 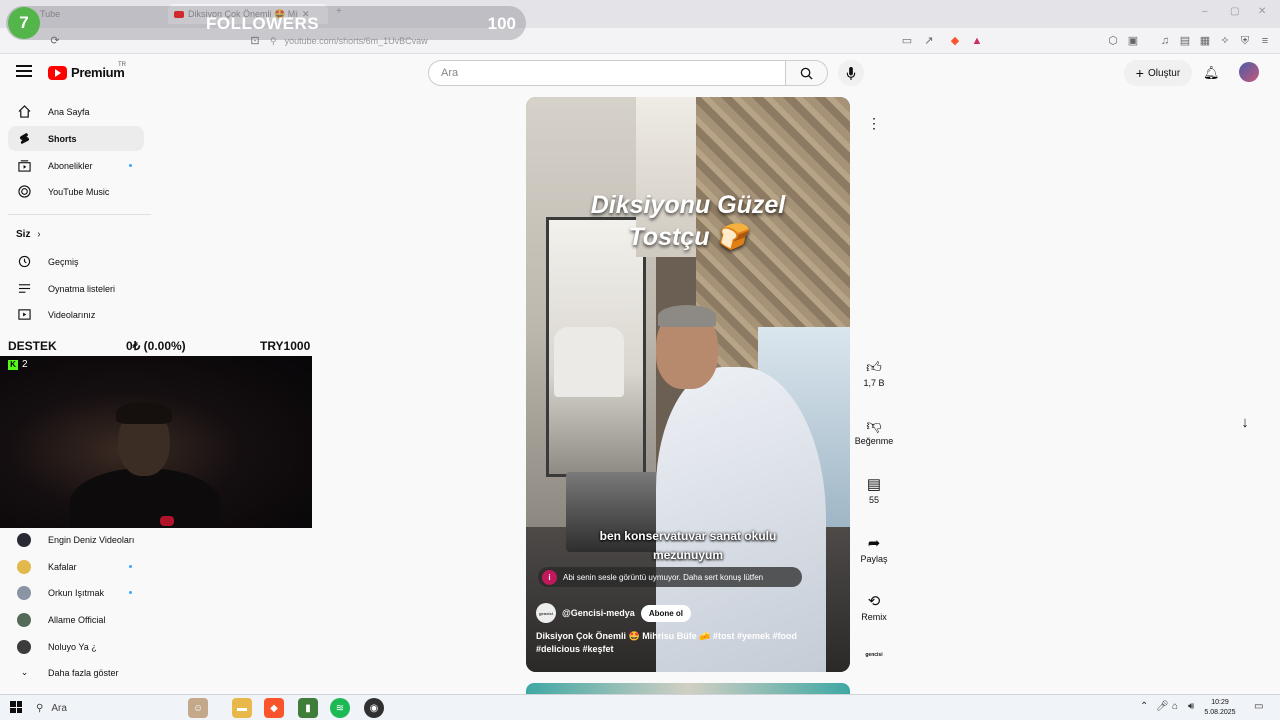 What do you see at coordinates (167, 521) in the screenshot?
I see `microphone-light` at bounding box center [167, 521].